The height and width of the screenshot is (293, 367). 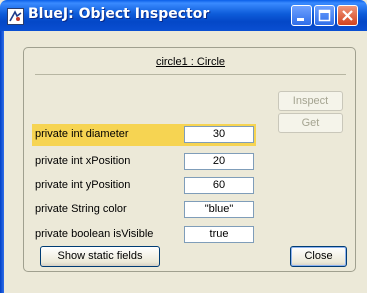 I want to click on window-frame-left, so click(x=2, y=162).